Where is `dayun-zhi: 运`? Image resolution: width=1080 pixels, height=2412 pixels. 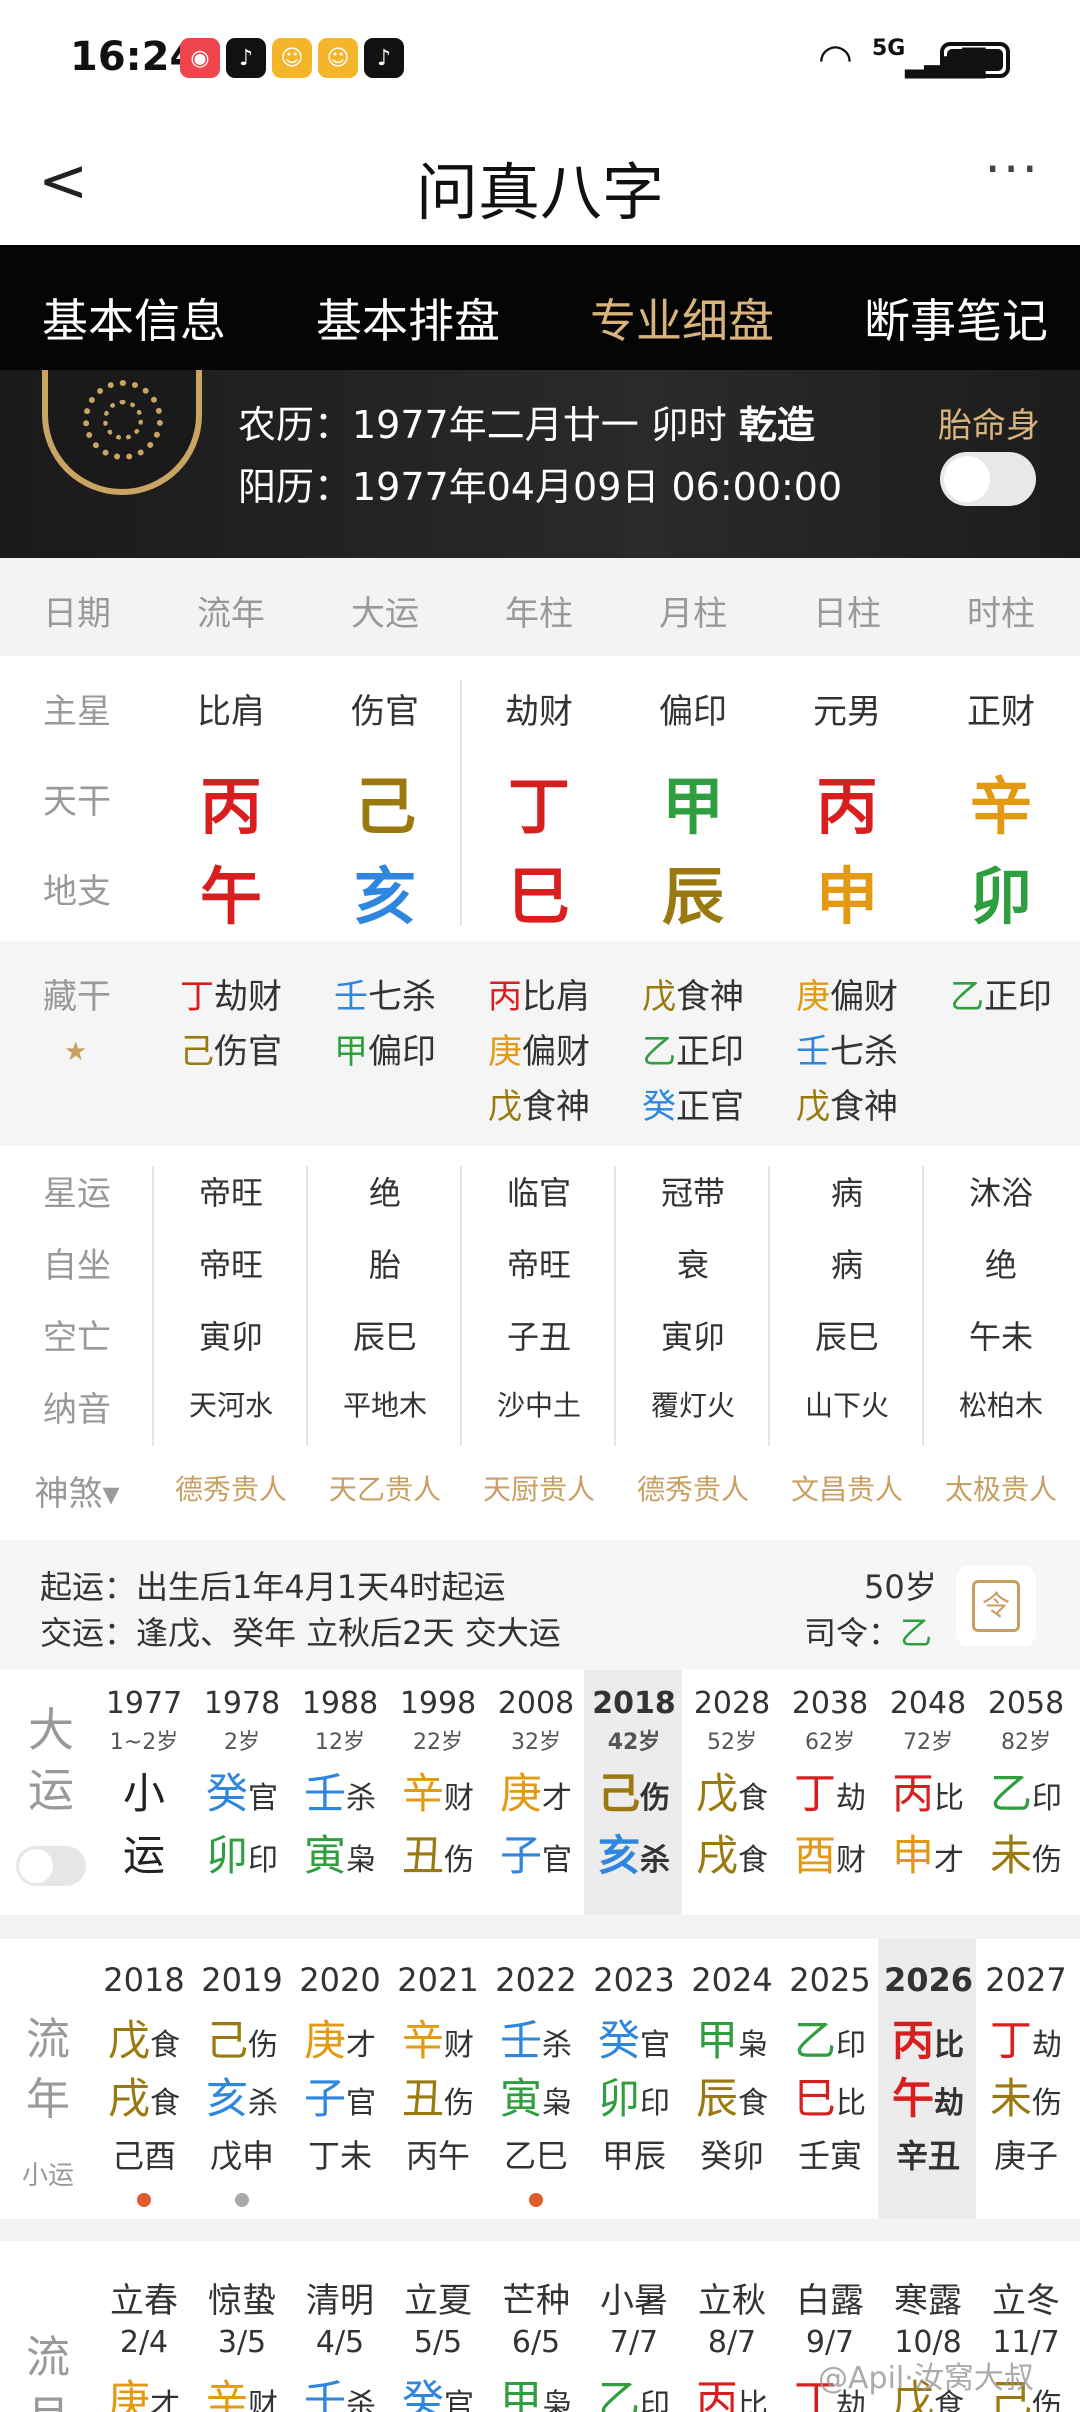
dayun-zhi: 运 is located at coordinates (144, 1852).